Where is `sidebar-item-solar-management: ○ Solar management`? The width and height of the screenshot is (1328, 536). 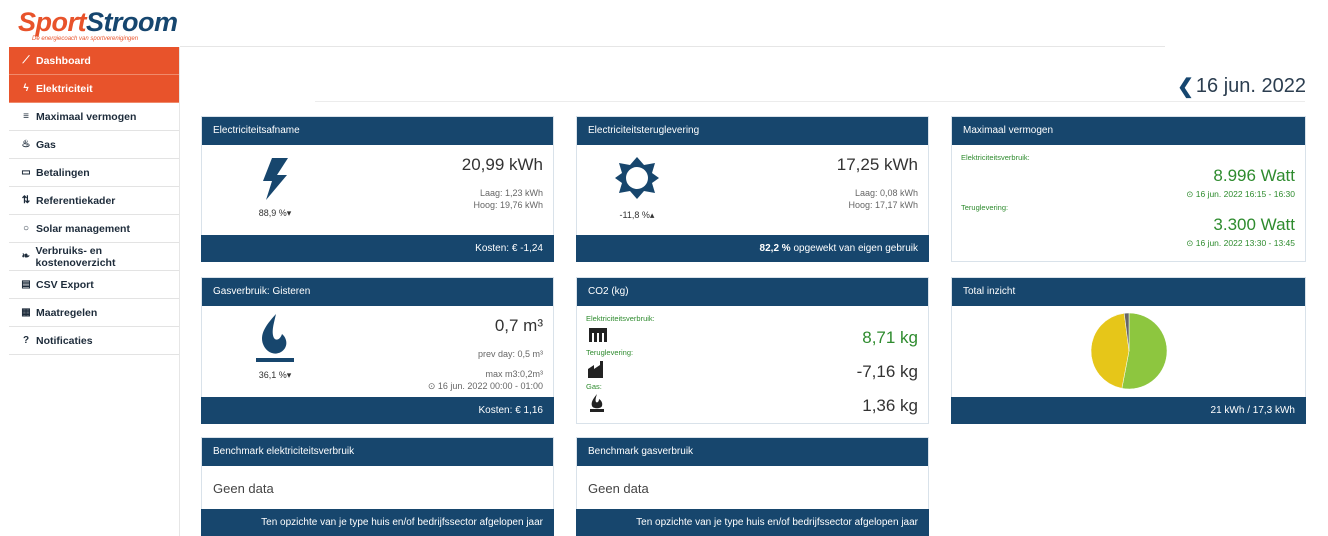
sidebar-item-solar-management: ○ Solar management is located at coordinates (94, 229).